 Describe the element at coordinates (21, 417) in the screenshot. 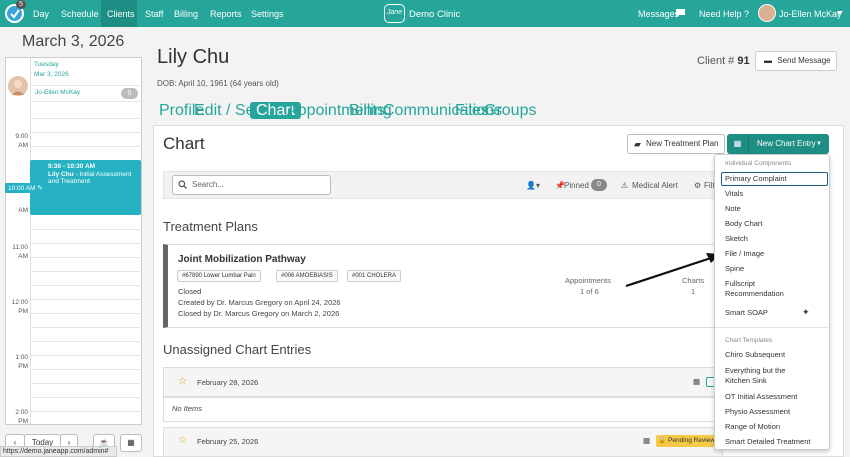

I see `time-label: 2:00 PM` at that location.